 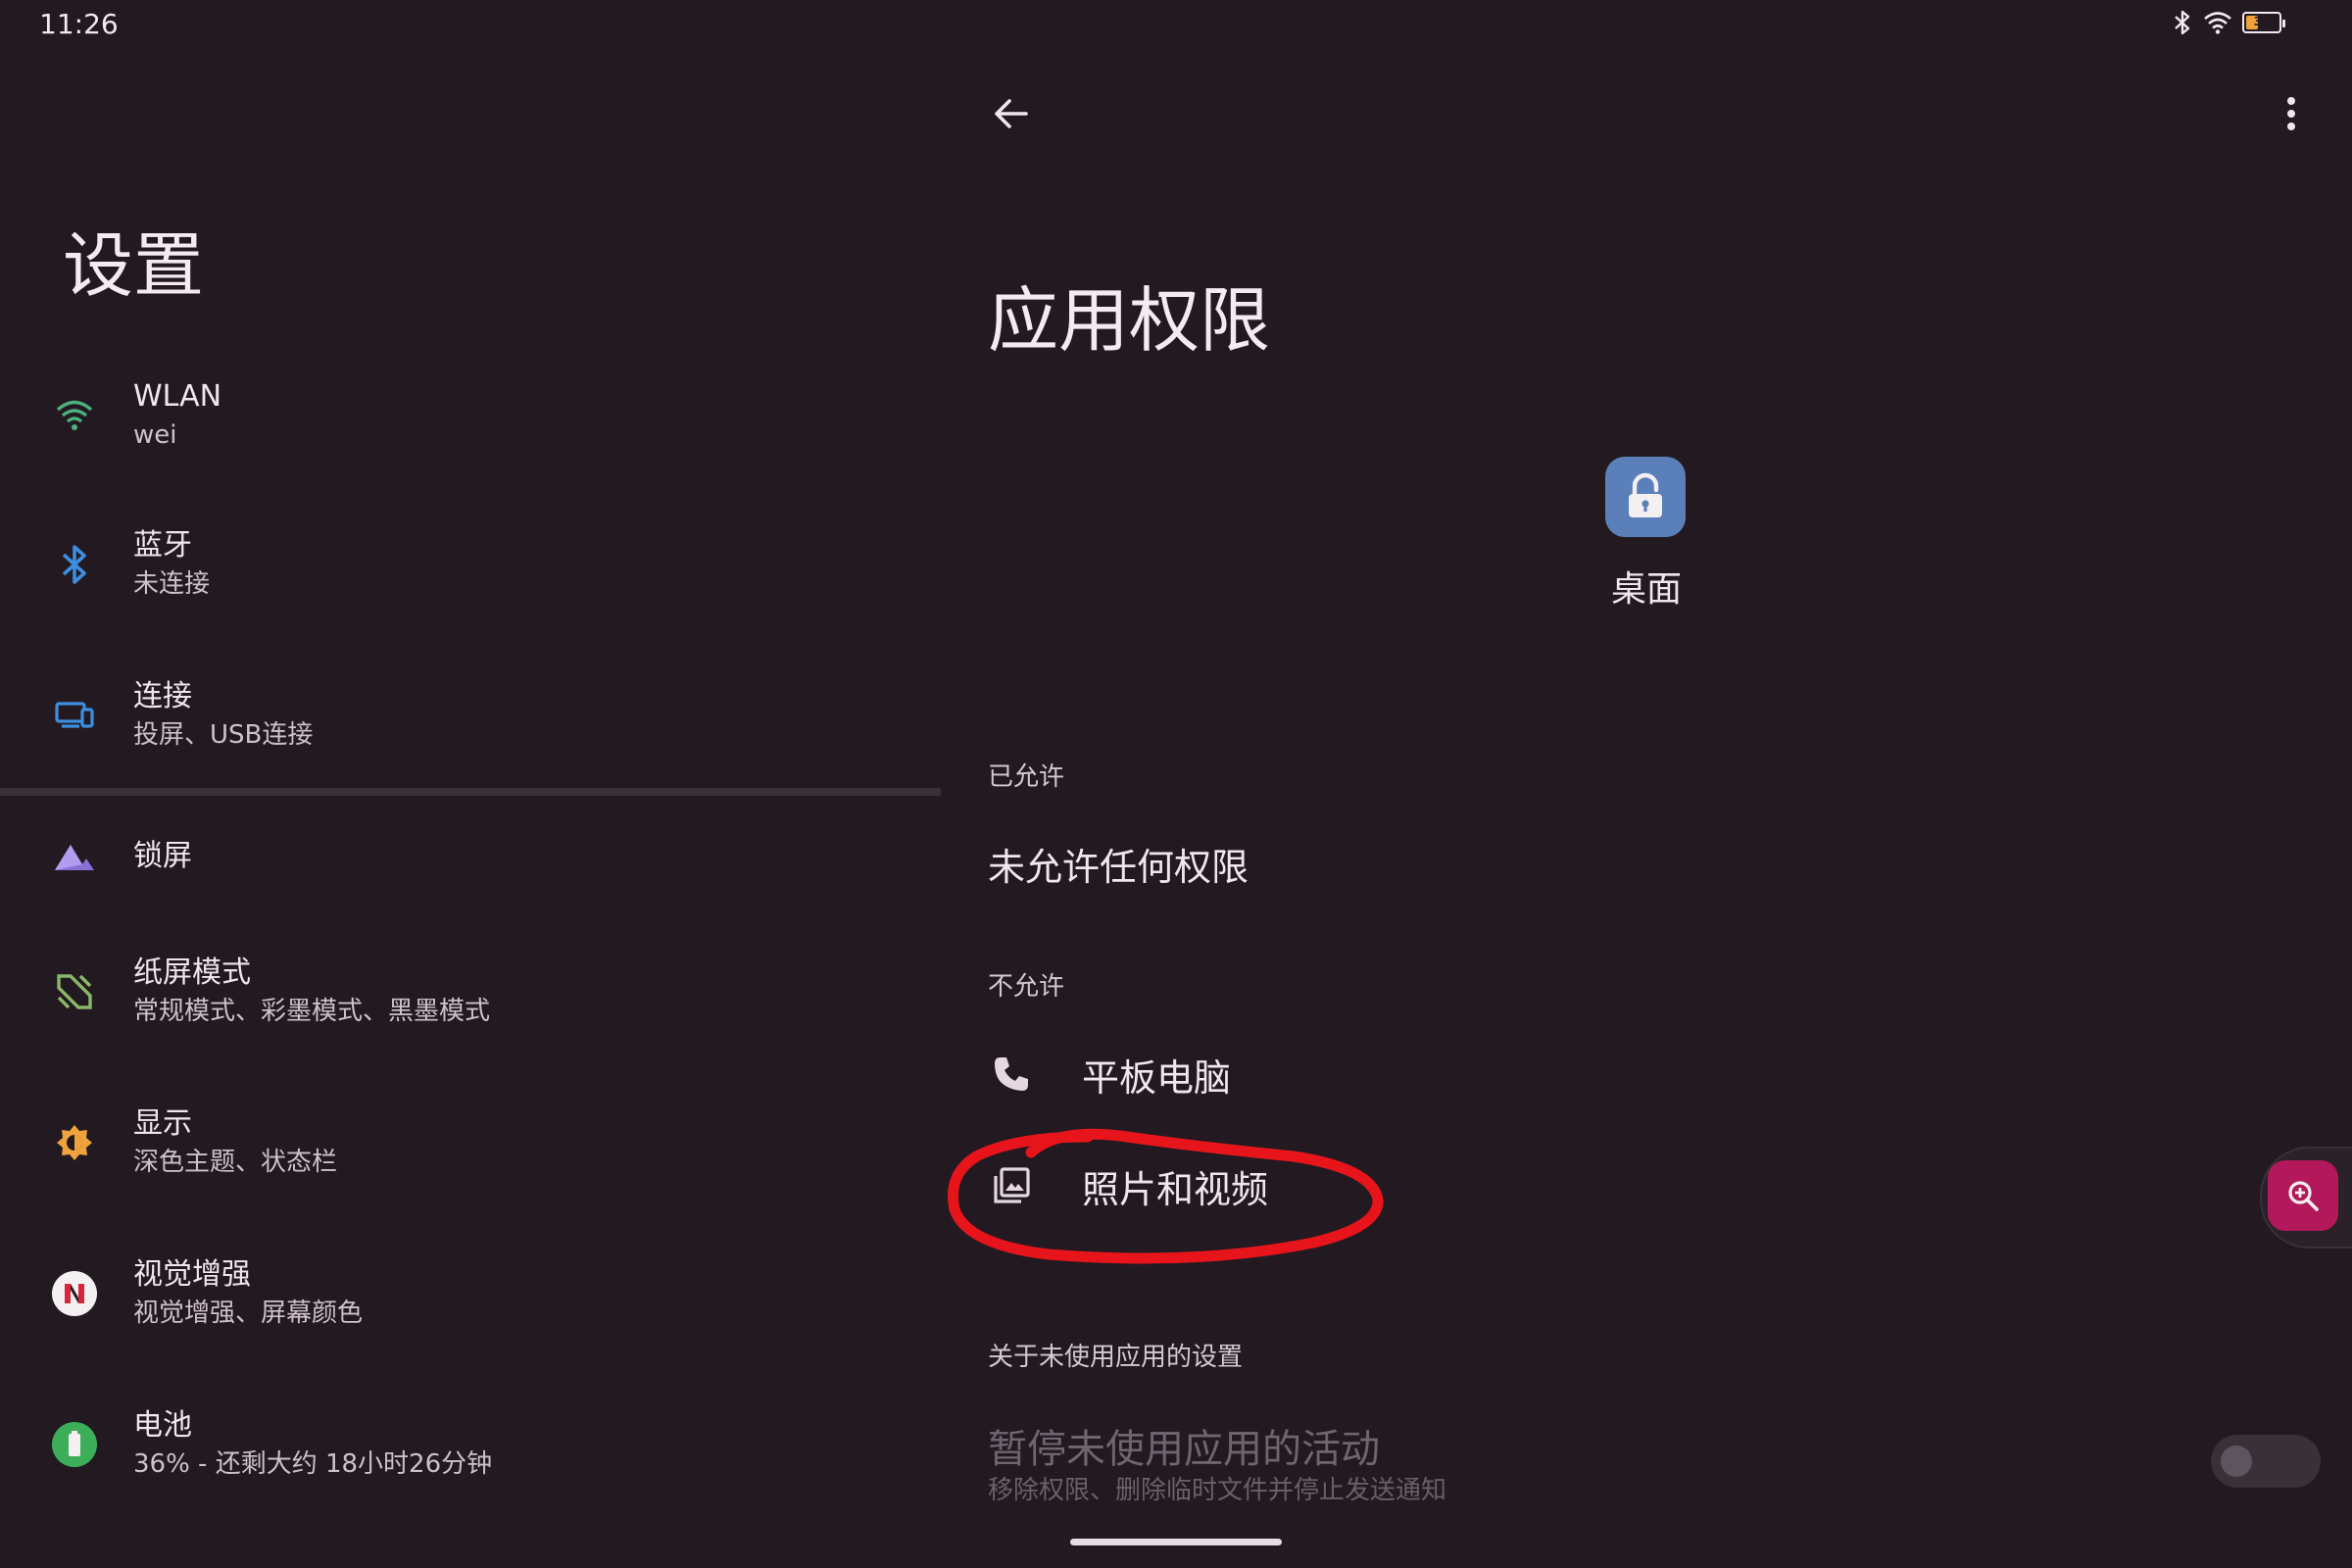 I want to click on lockscreen-icon, so click(x=74, y=856).